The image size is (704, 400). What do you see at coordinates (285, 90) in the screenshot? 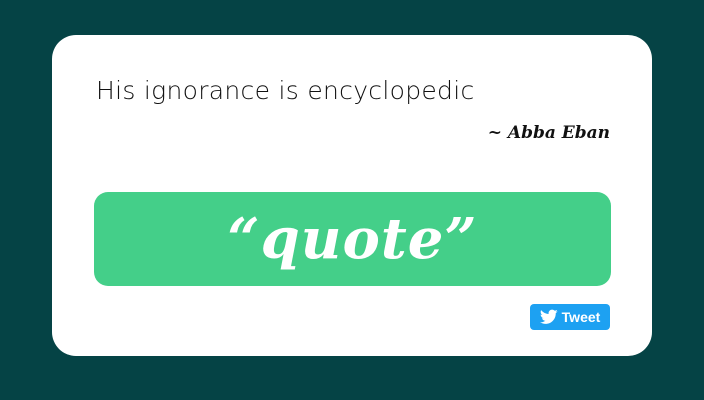
I see `quote-text: His ignorance is encyclopedic` at bounding box center [285, 90].